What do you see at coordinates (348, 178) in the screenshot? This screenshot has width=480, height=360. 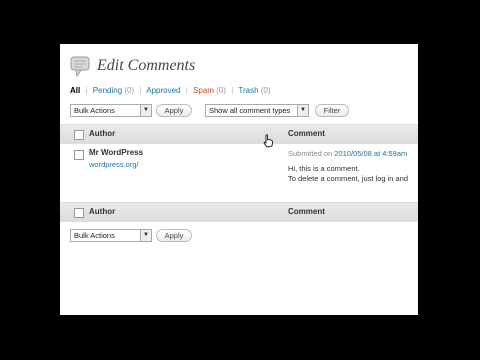 I see `comment-line: To delete a comment, just log in and` at bounding box center [348, 178].